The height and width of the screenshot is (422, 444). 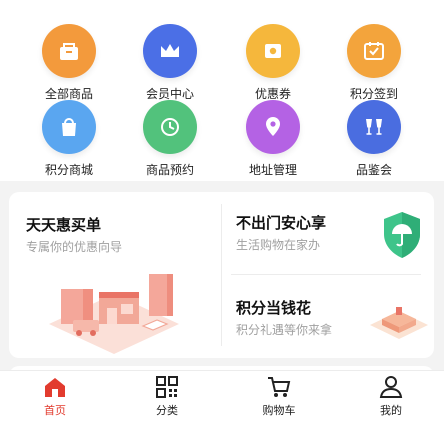 What do you see at coordinates (114, 314) in the screenshot?
I see `shopping-street-illustration` at bounding box center [114, 314].